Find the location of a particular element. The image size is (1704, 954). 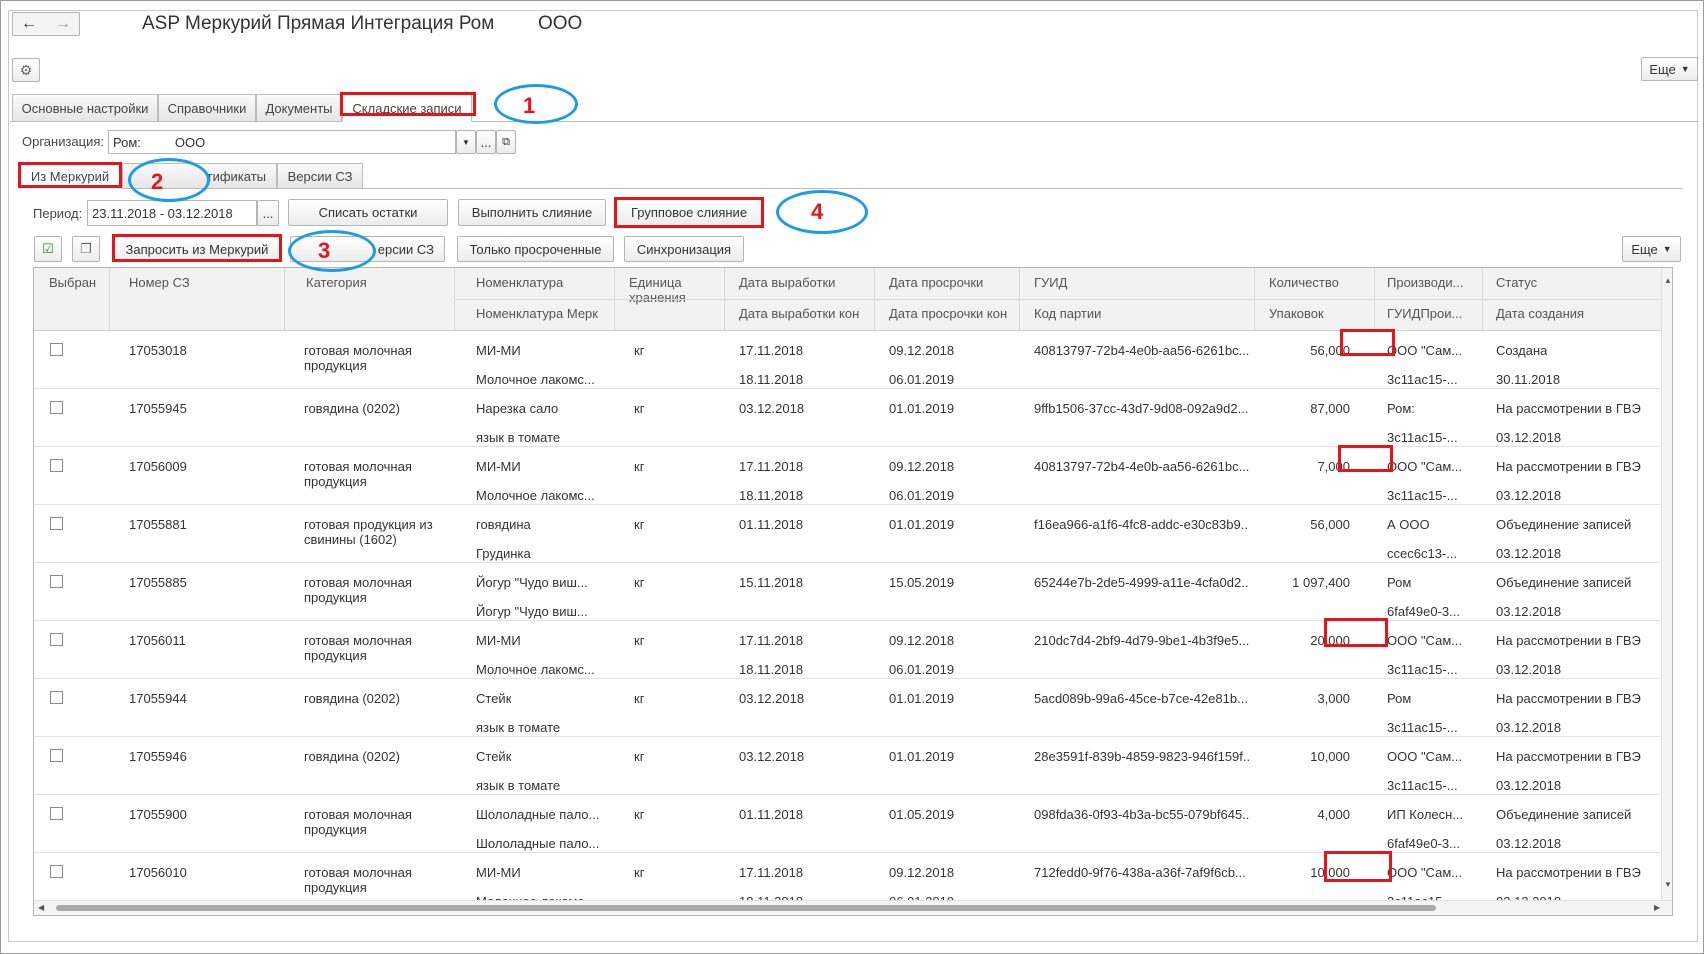

row-created: 03.12.2018 is located at coordinates (1529, 727).